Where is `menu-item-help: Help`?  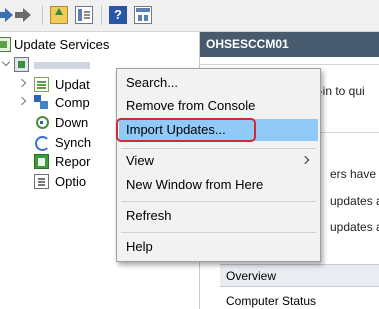 menu-item-help: Help is located at coordinates (218, 247).